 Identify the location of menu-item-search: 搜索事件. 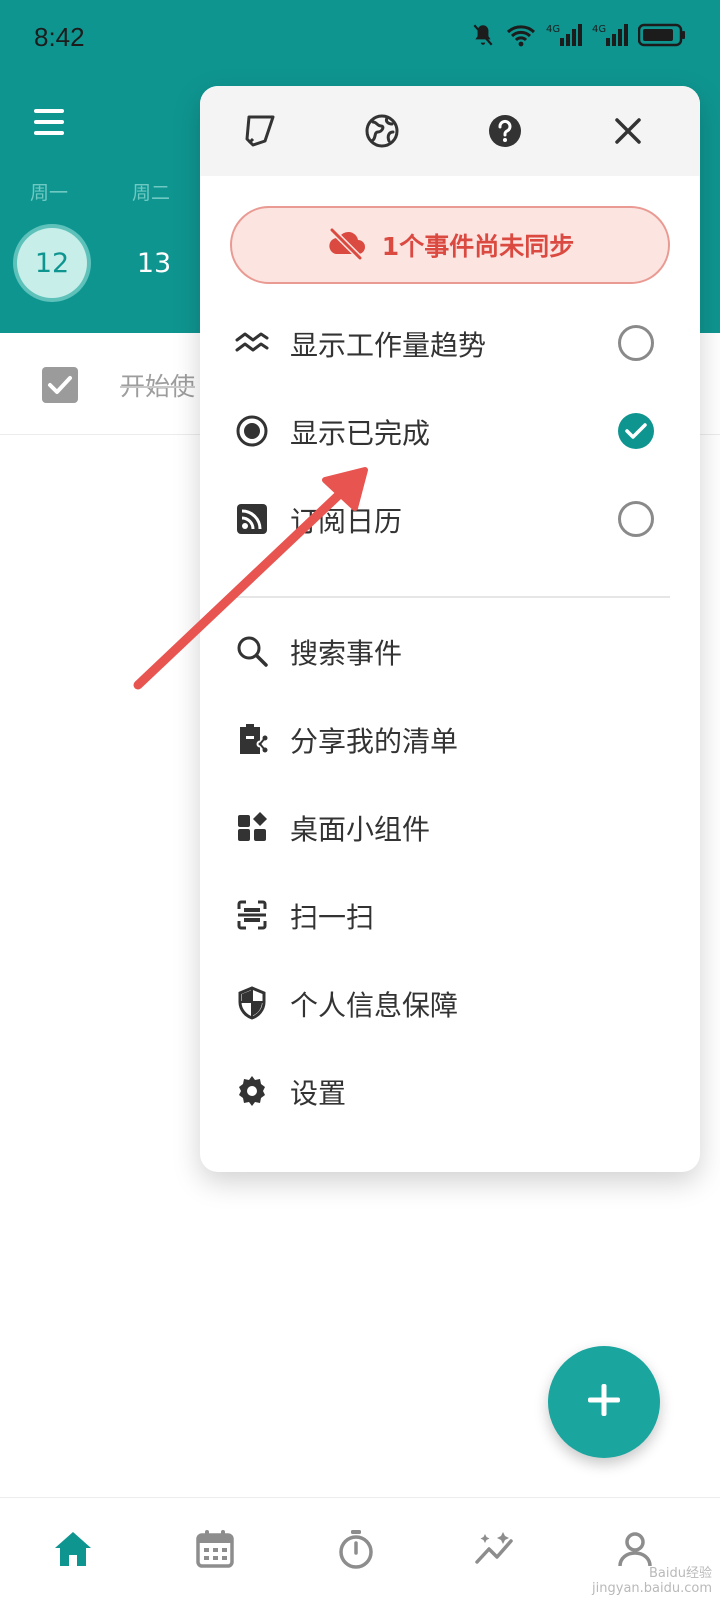
(450, 651).